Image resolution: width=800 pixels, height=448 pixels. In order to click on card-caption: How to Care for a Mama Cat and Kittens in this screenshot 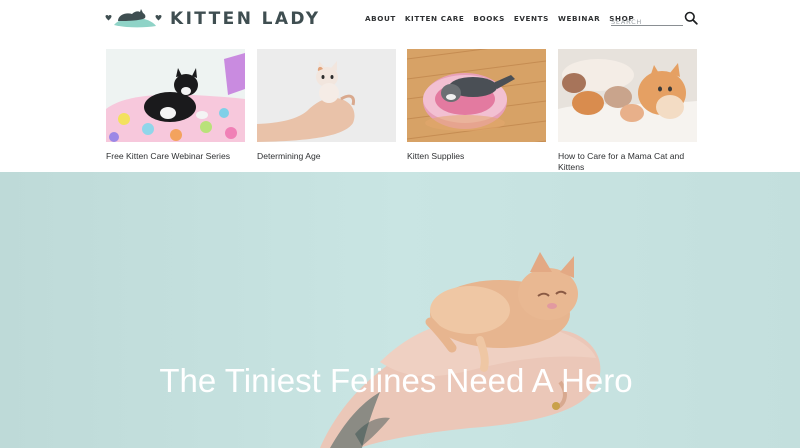, I will do `click(621, 161)`.